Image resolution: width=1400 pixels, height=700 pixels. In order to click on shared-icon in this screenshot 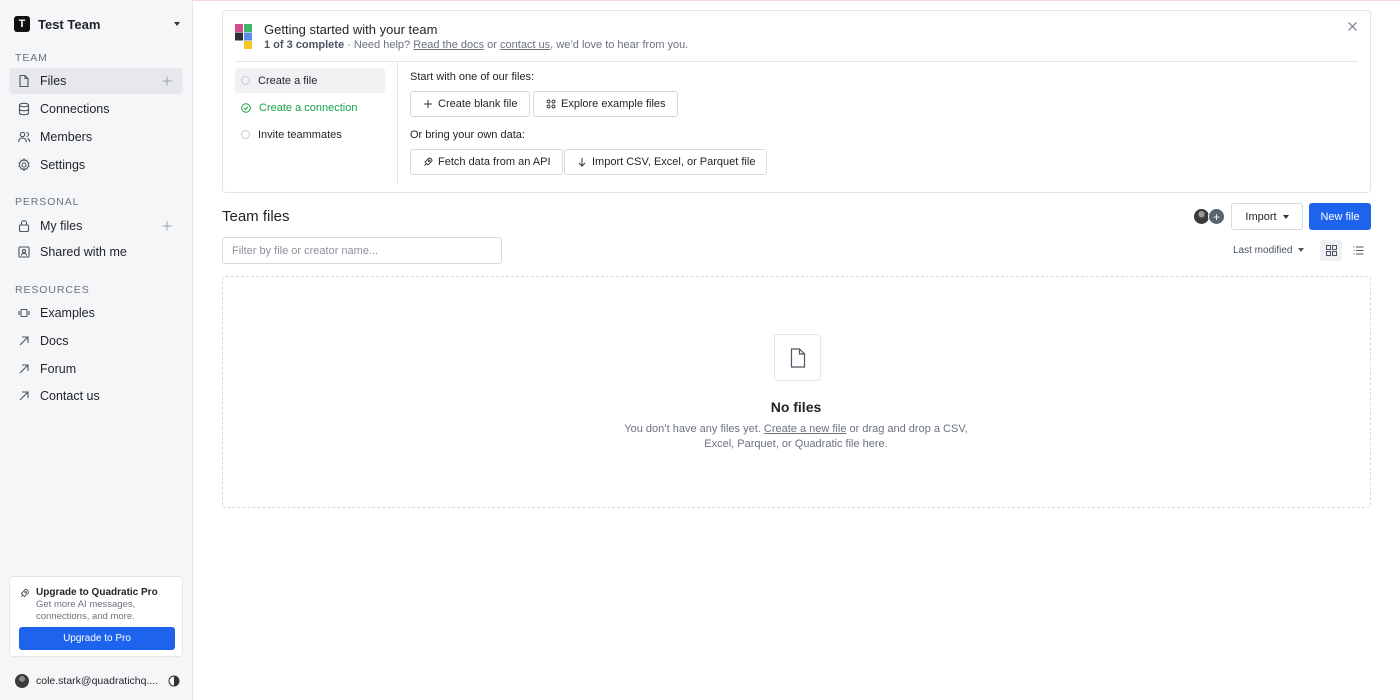, I will do `click(24, 252)`.